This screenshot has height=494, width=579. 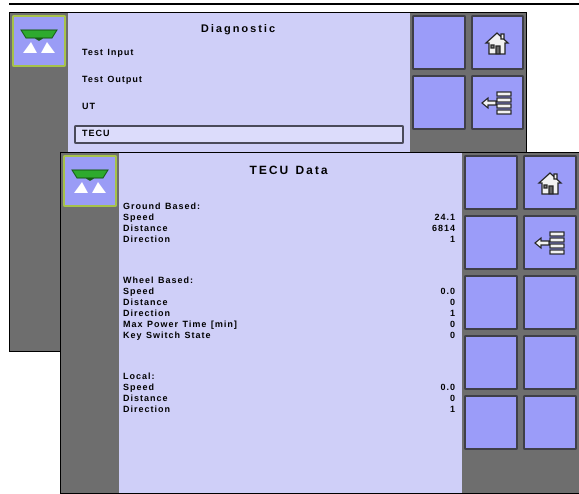 I want to click on data-label: Max Power Time [min], so click(x=180, y=324).